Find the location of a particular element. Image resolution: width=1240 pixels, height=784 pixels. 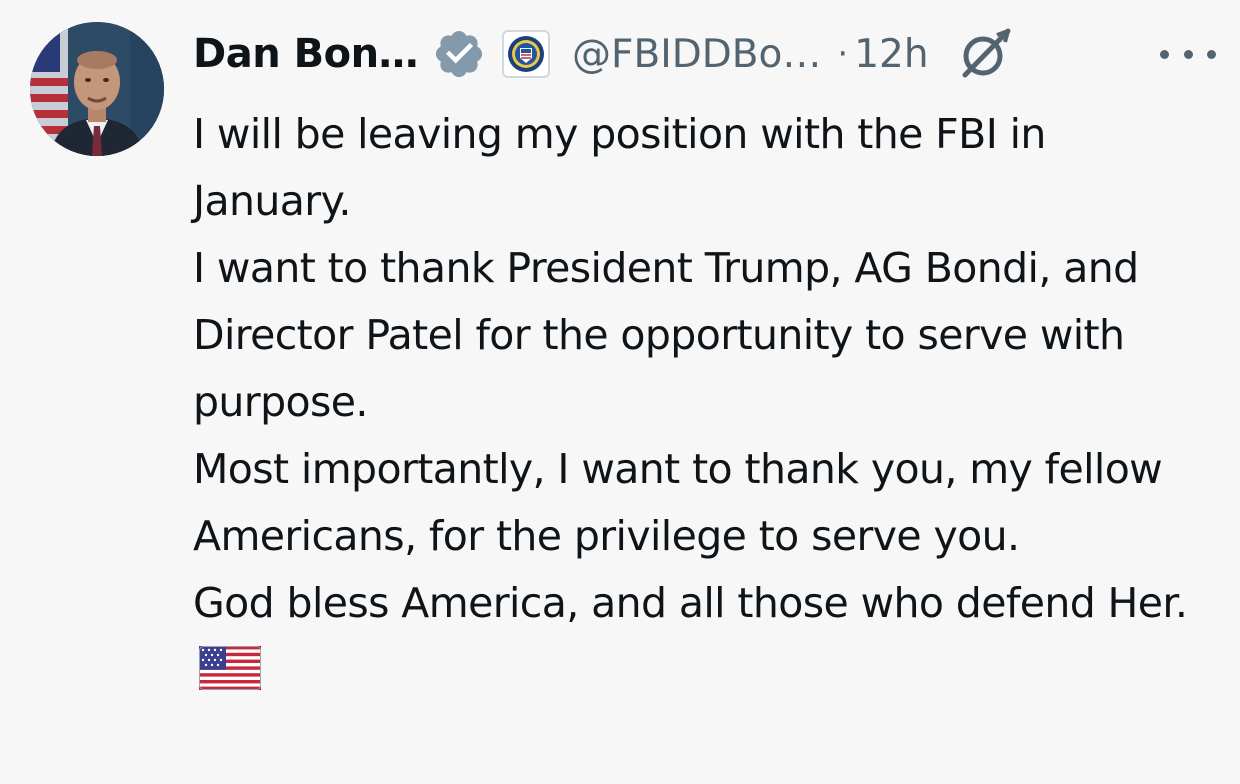

more-options-icon is located at coordinates (1188, 54).